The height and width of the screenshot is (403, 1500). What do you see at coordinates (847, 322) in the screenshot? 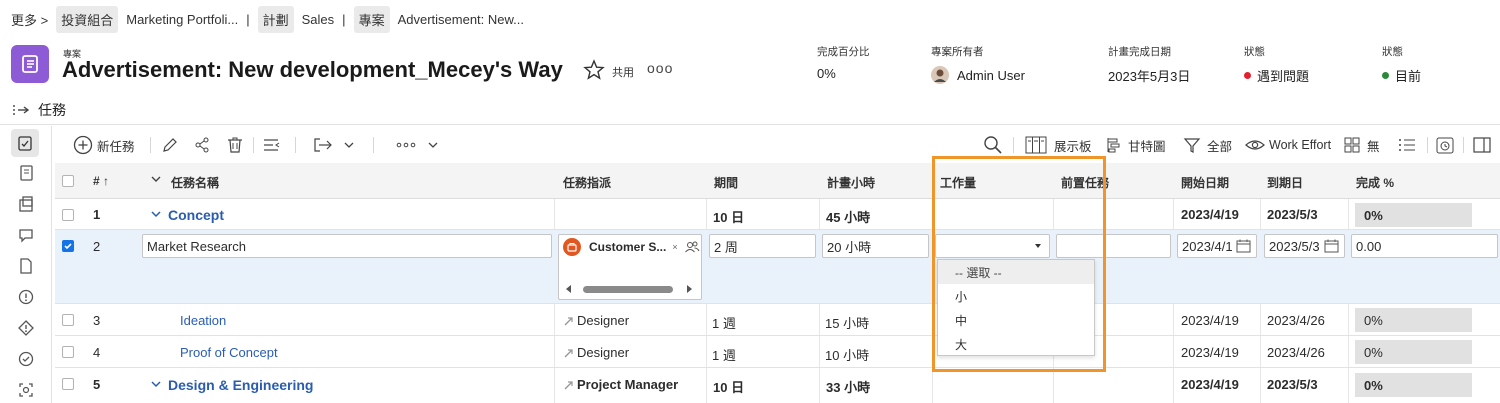
I see `row-hours: 15 小時` at bounding box center [847, 322].